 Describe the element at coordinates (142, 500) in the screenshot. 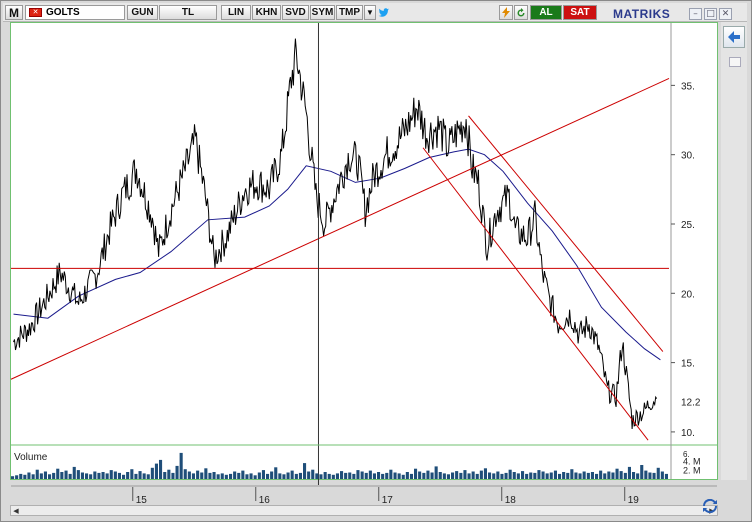

I see `x-tick-label: 15` at that location.